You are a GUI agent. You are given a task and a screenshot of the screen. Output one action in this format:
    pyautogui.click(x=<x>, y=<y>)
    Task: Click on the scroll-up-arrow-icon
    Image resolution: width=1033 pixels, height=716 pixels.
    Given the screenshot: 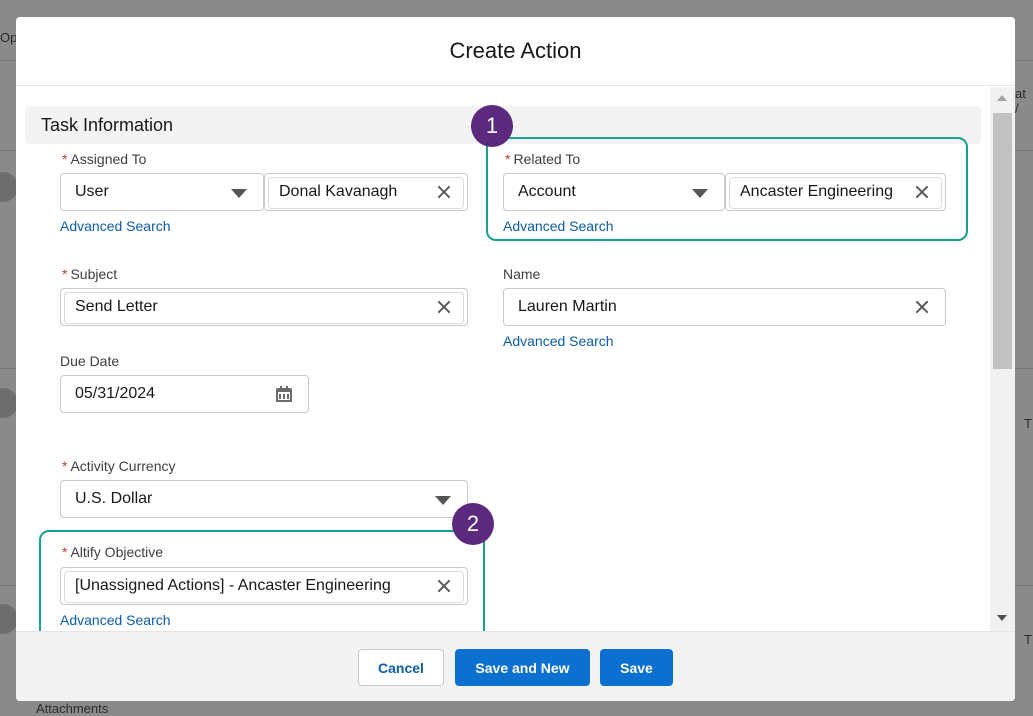 What is the action you would take?
    pyautogui.click(x=1002, y=98)
    